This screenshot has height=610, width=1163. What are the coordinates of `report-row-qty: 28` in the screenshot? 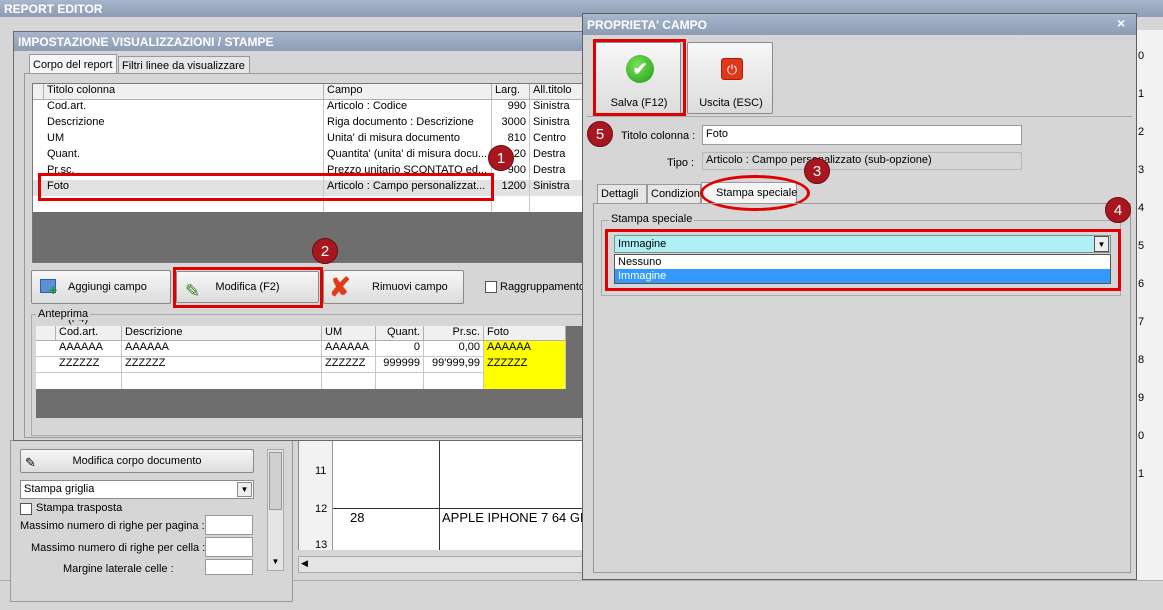 It's located at (357, 517).